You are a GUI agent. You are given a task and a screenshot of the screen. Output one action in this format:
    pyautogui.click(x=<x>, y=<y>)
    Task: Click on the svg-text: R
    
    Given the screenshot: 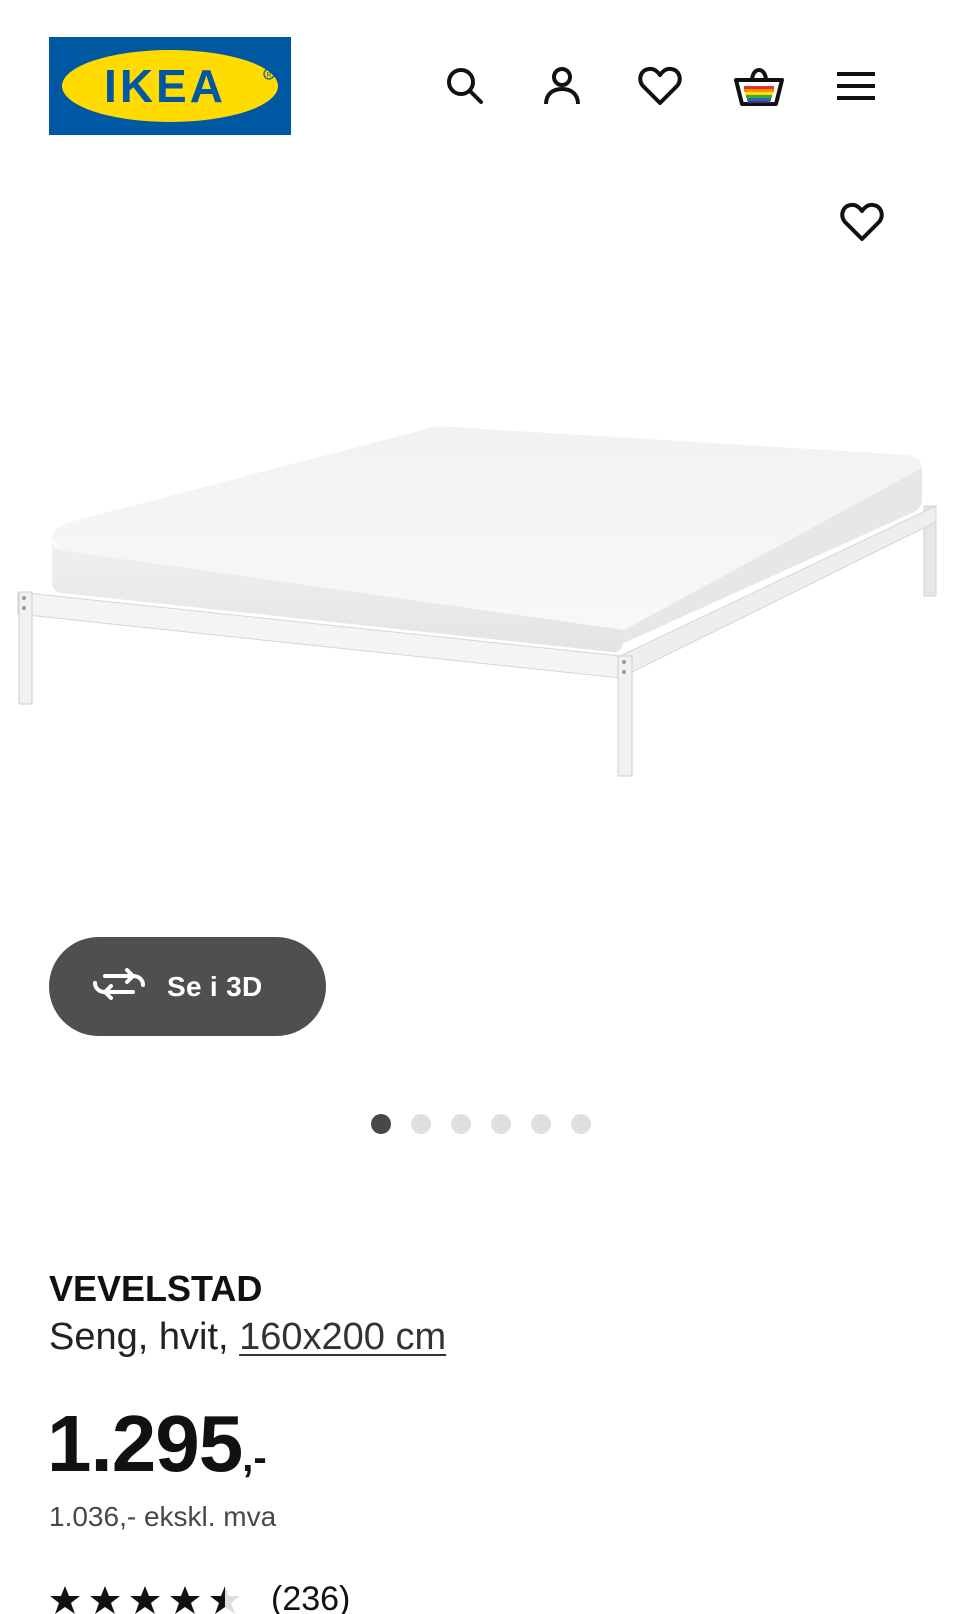 What is the action you would take?
    pyautogui.click(x=268, y=75)
    